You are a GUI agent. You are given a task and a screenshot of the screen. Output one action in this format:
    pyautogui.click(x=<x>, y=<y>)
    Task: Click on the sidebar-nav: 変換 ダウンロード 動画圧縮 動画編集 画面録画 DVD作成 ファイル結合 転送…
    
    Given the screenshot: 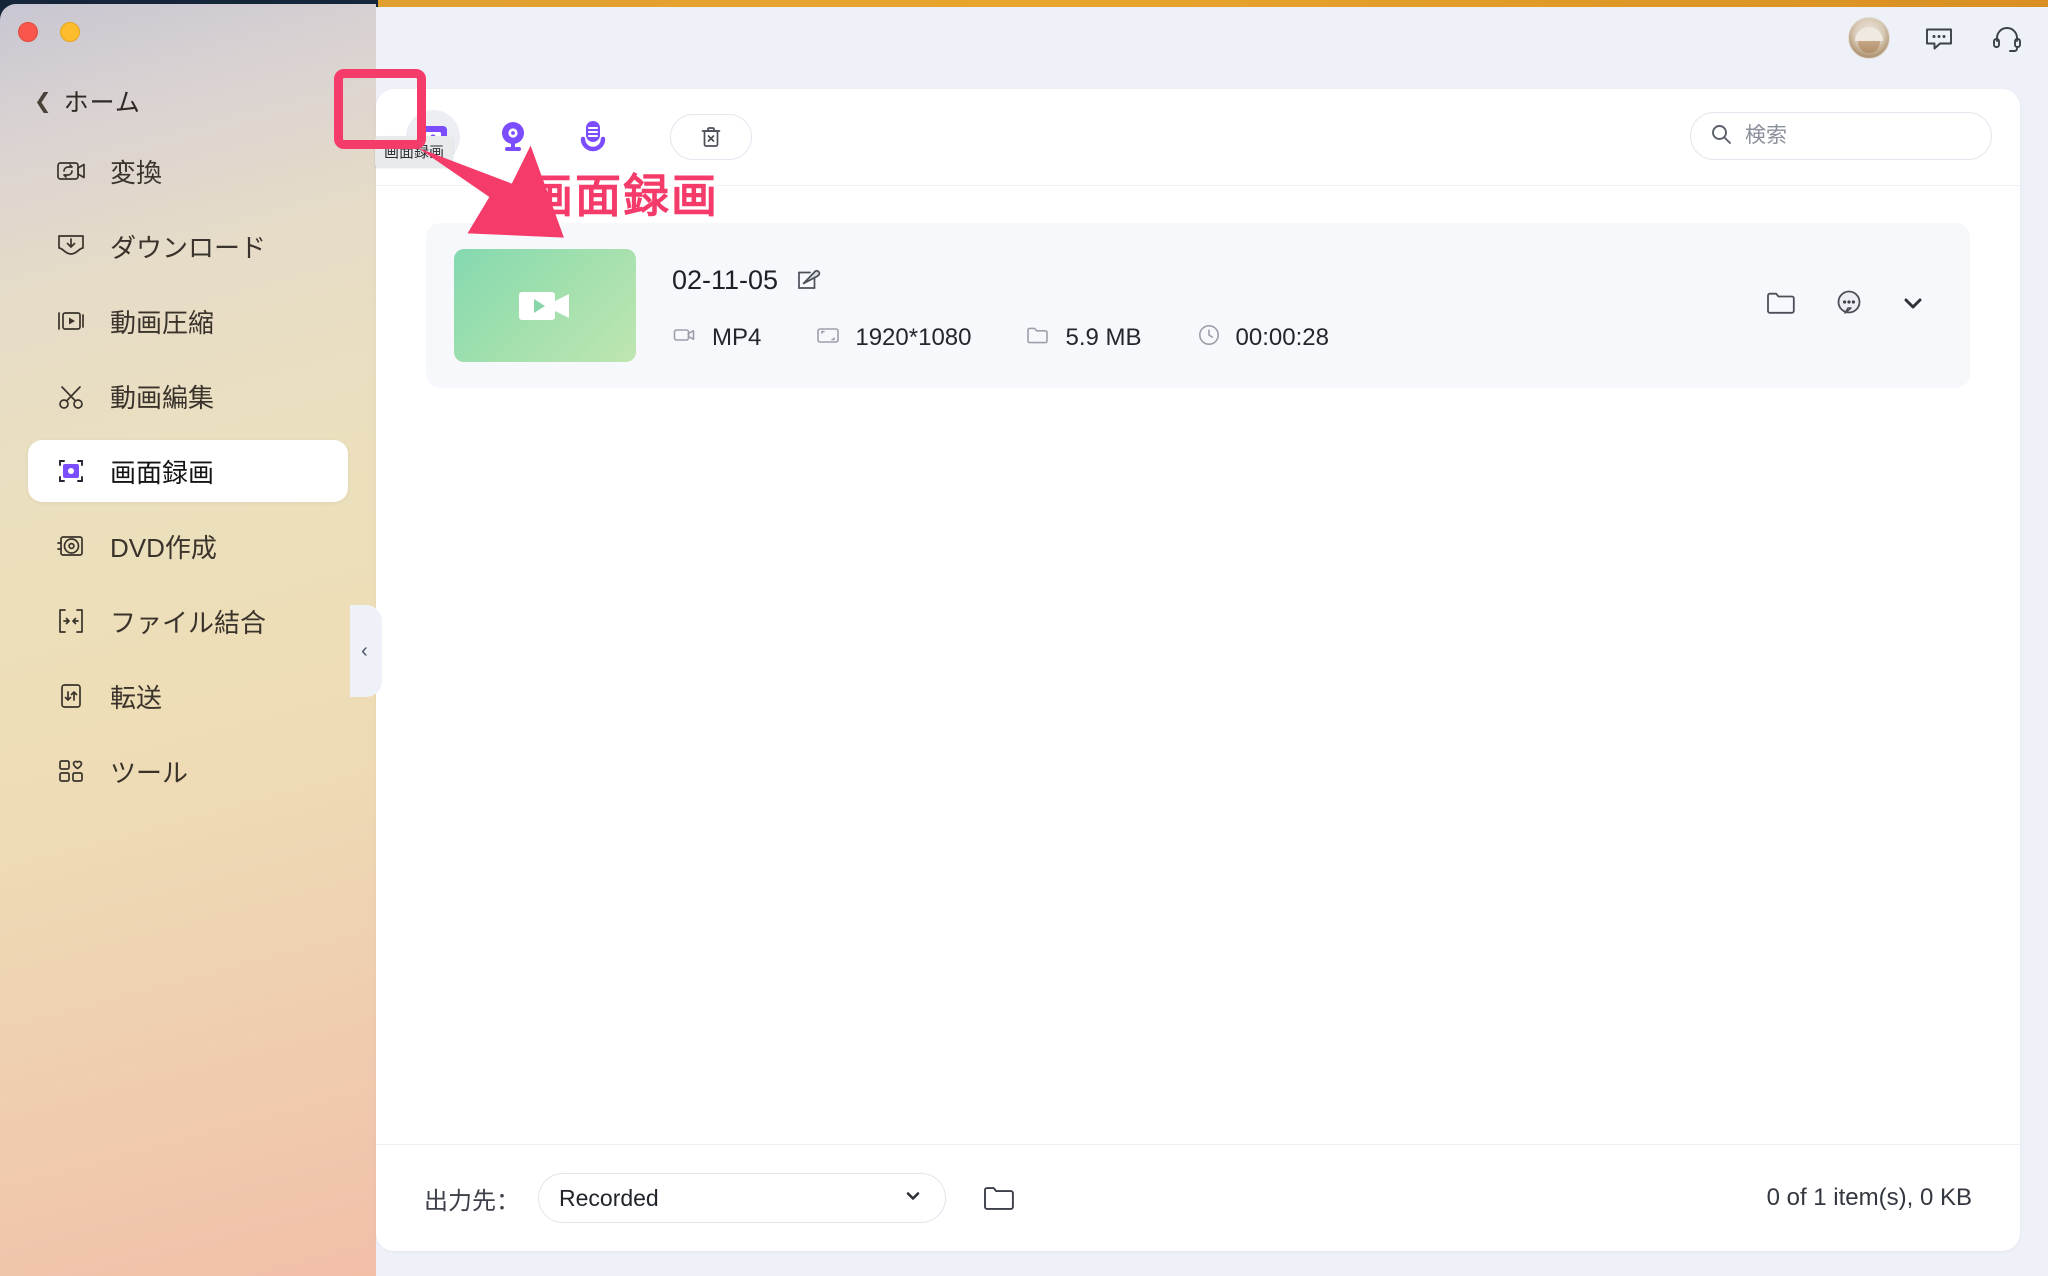 What is the action you would take?
    pyautogui.click(x=188, y=477)
    